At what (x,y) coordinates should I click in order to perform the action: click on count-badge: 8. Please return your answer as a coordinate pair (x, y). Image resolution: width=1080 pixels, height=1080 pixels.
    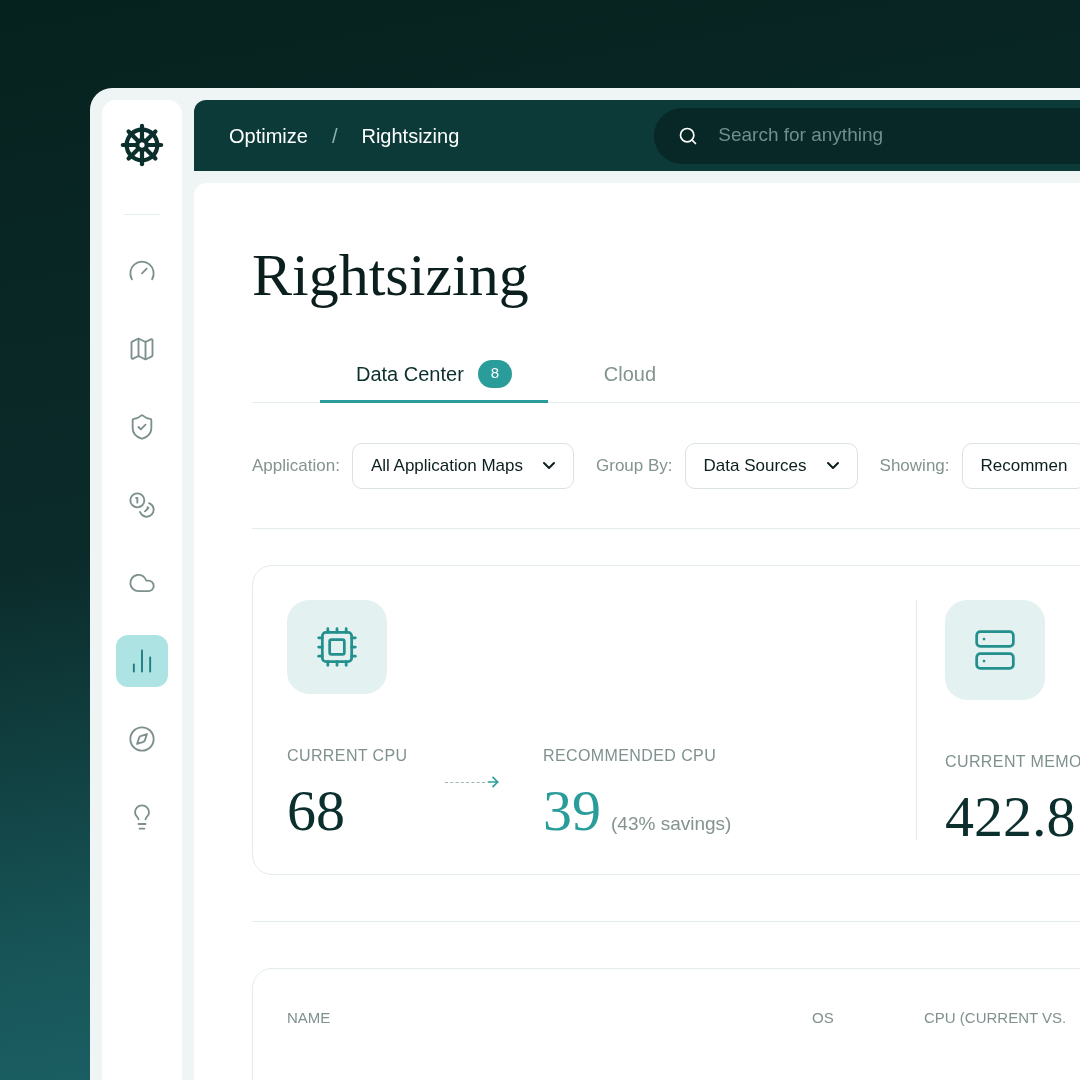
    Looking at the image, I should click on (494, 373).